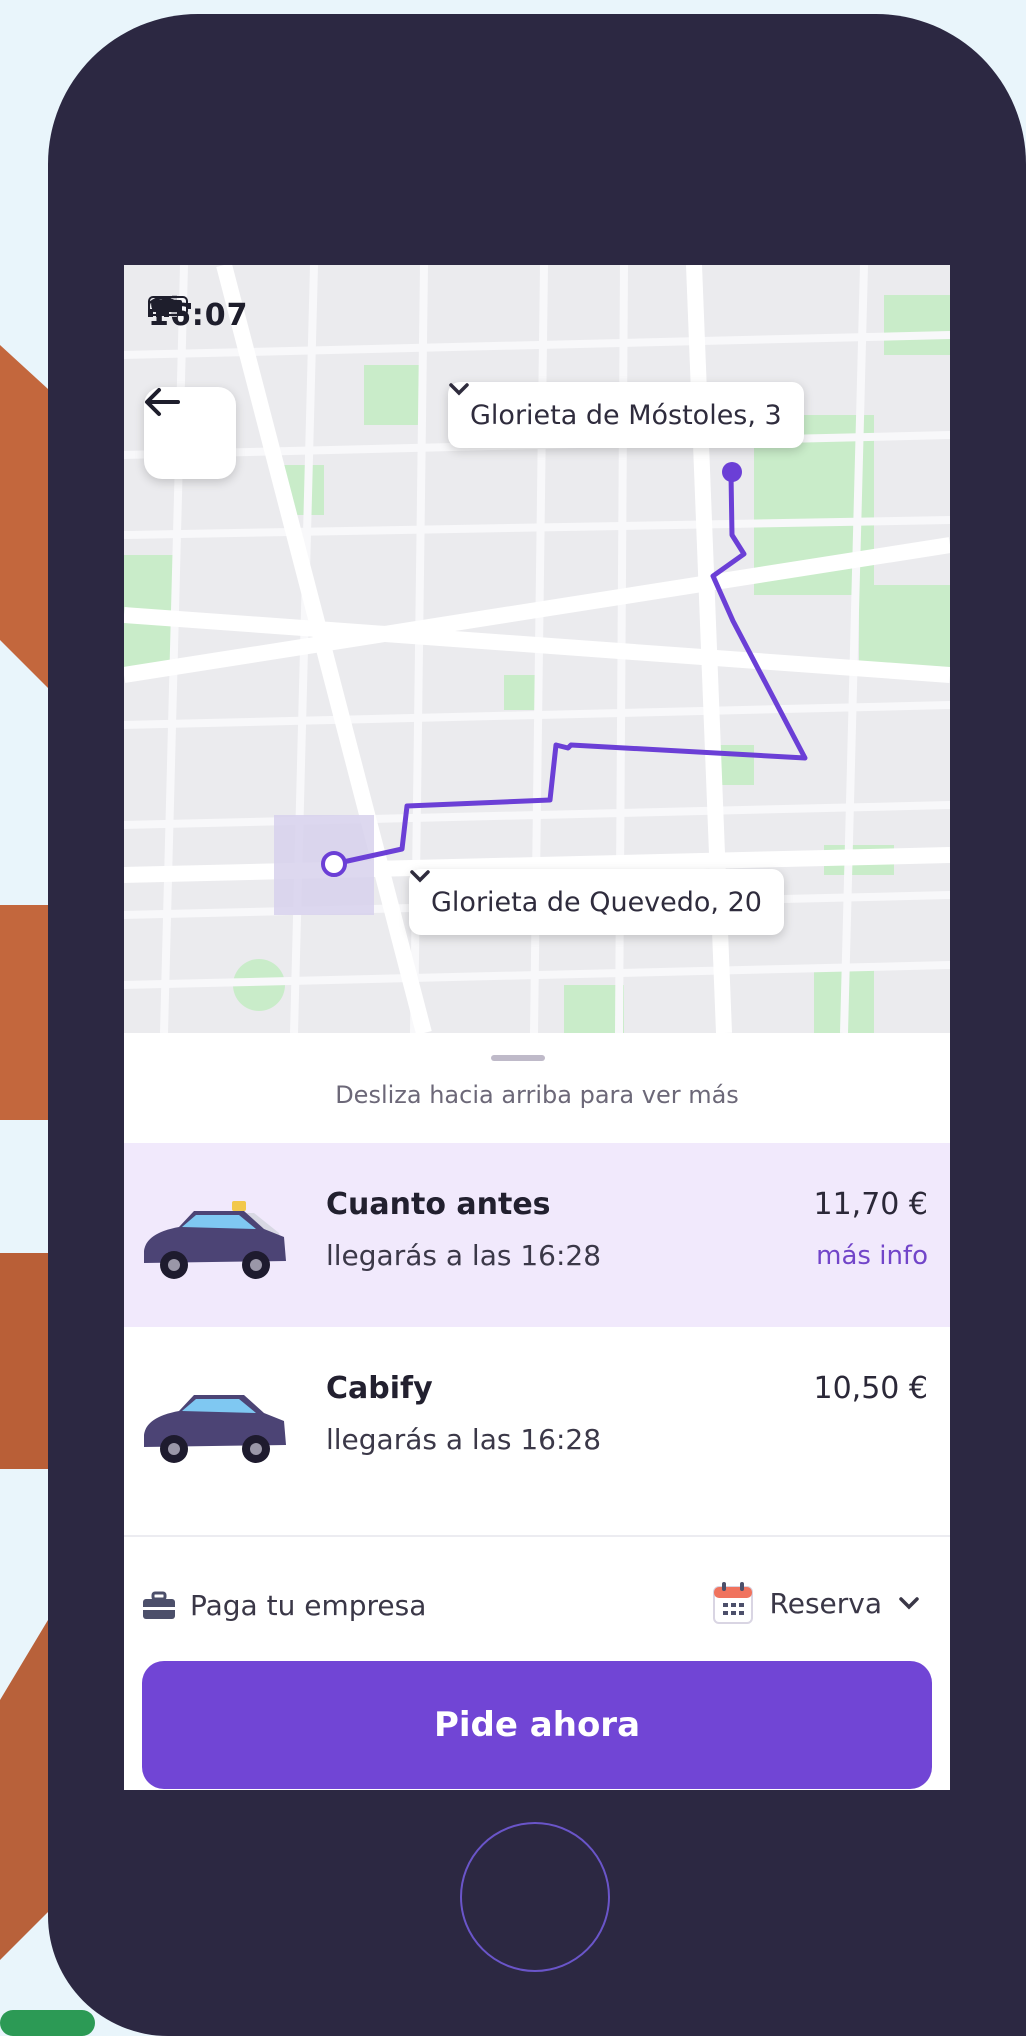  I want to click on destination-label: Glorieta de Móstoles, 3, so click(626, 415).